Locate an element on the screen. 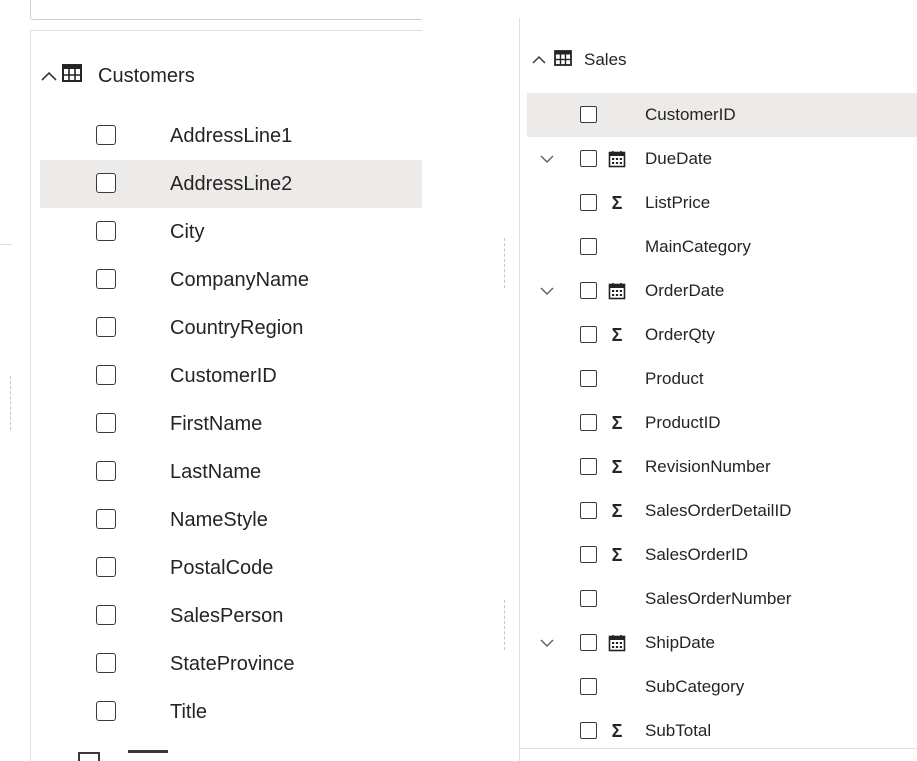 Image resolution: width=917 pixels, height=761 pixels. field-label: Title is located at coordinates (189, 711).